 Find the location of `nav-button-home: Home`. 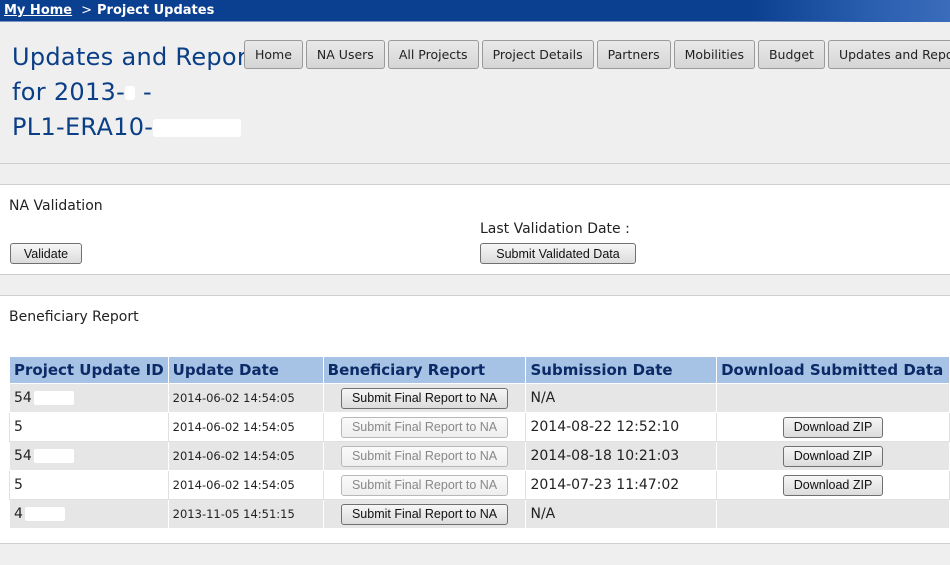

nav-button-home: Home is located at coordinates (273, 54).